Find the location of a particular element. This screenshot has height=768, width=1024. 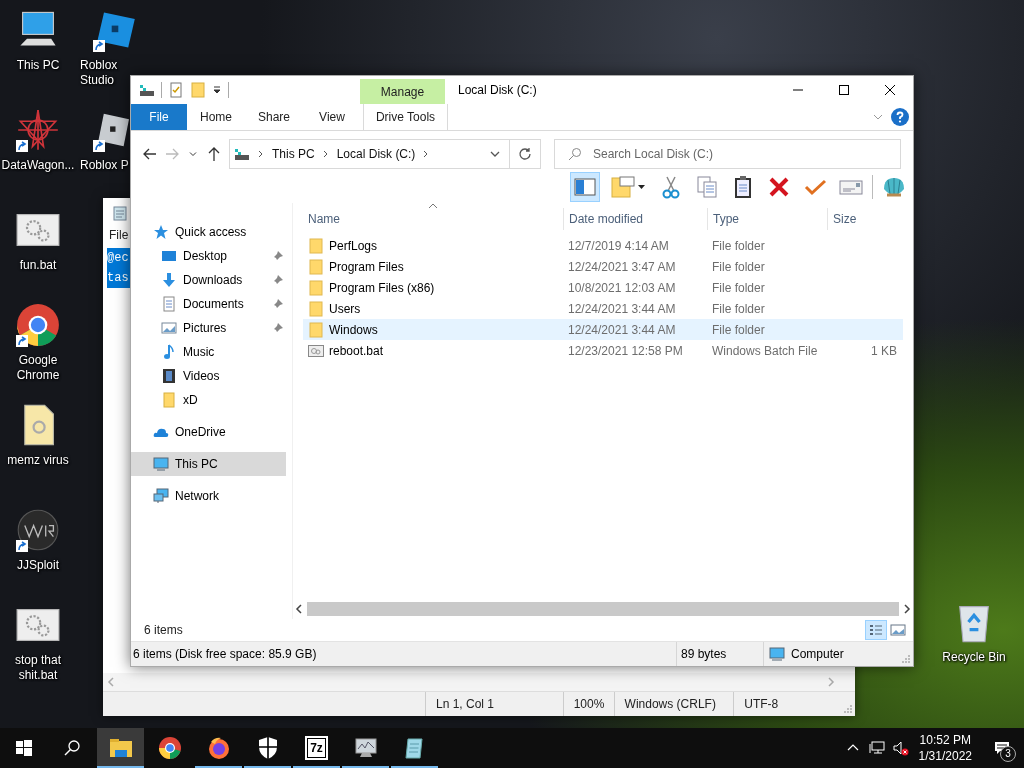

file-name: PerfLogs is located at coordinates (433, 245).